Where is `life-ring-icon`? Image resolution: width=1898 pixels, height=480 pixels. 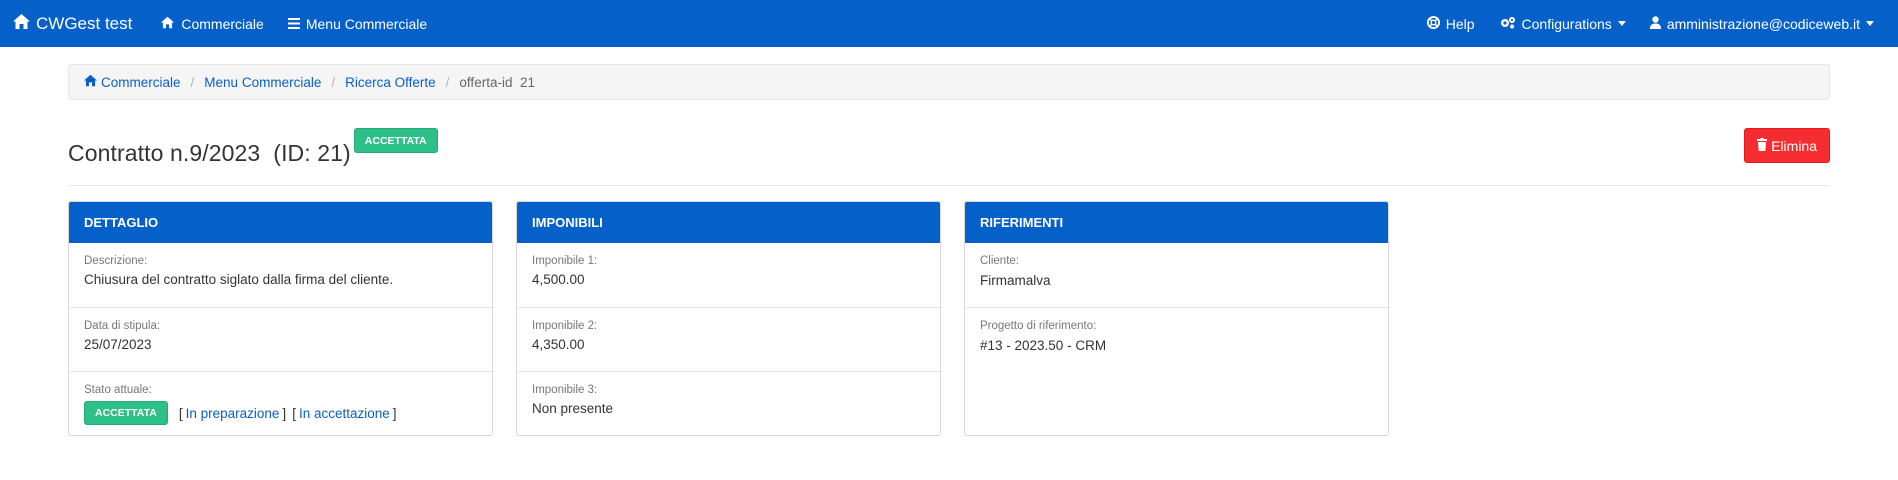
life-ring-icon is located at coordinates (1436, 23).